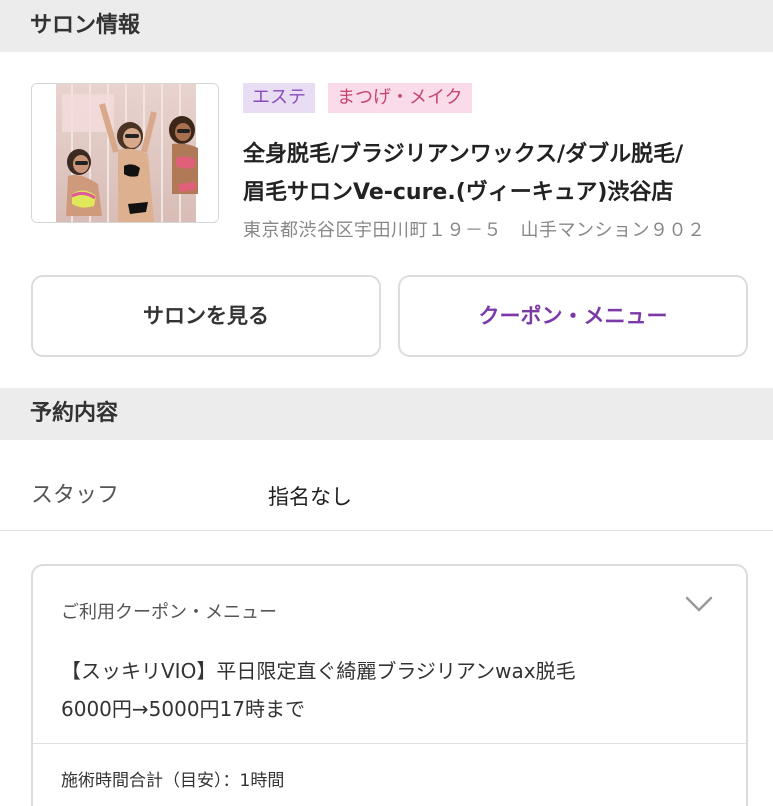 This screenshot has width=773, height=806. Describe the element at coordinates (183, 709) in the screenshot. I see `coupon-description-line2: 6000円→5000円17時まで` at that location.